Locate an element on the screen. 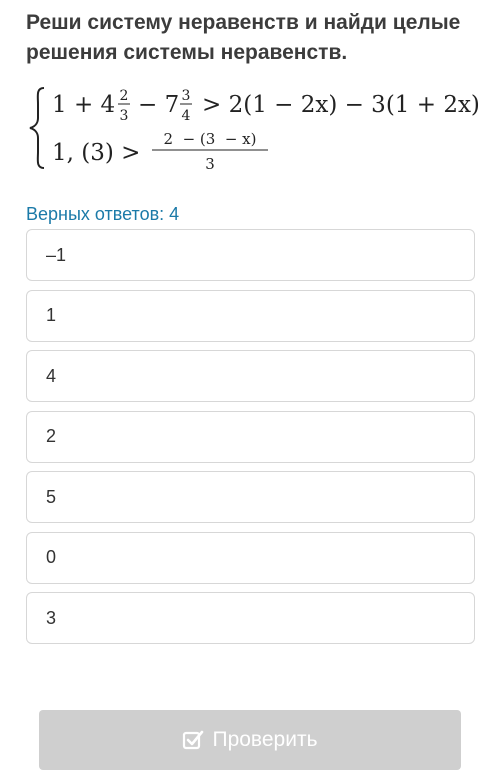 Image resolution: width=500 pixels, height=776 pixels. line2-frac-num: 2 − (3 − x) is located at coordinates (210, 139).